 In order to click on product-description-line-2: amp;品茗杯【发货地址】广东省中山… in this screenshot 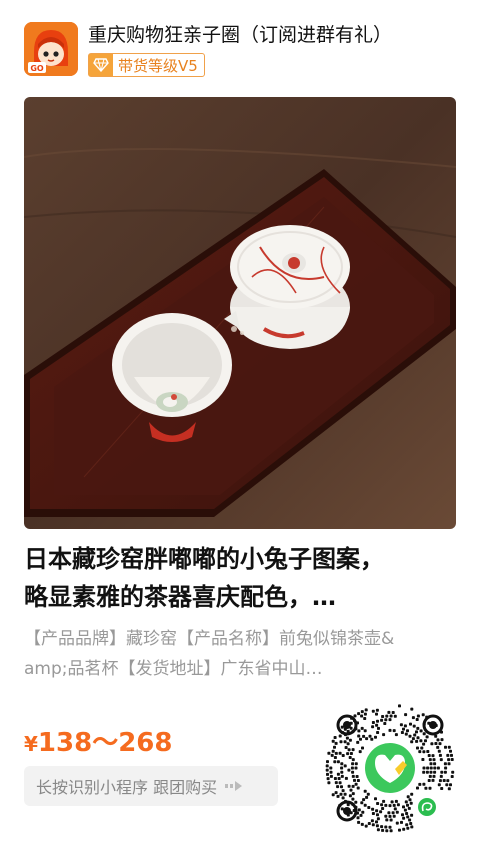, I will do `click(173, 669)`.